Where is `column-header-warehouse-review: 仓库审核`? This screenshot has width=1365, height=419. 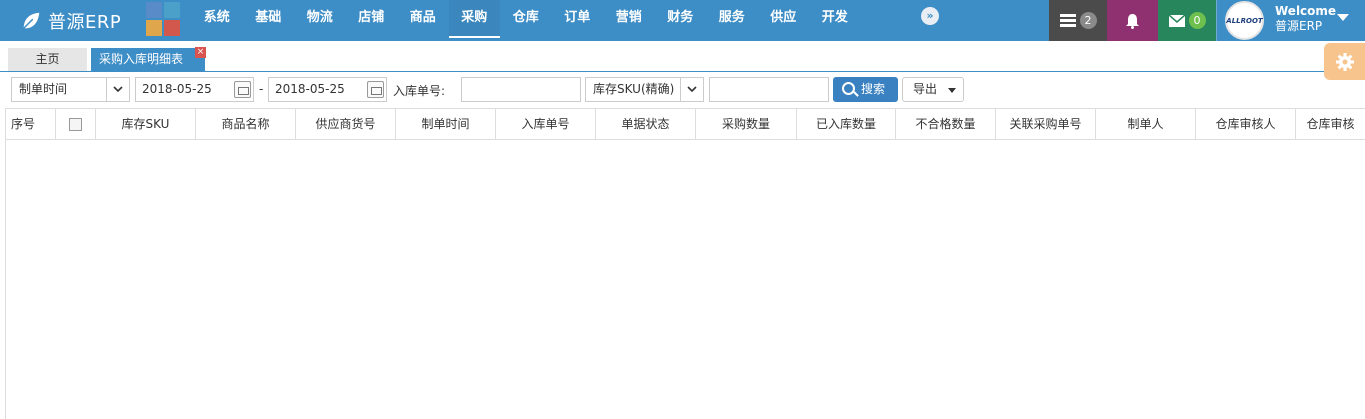 column-header-warehouse-review: 仓库审核 is located at coordinates (1330, 124).